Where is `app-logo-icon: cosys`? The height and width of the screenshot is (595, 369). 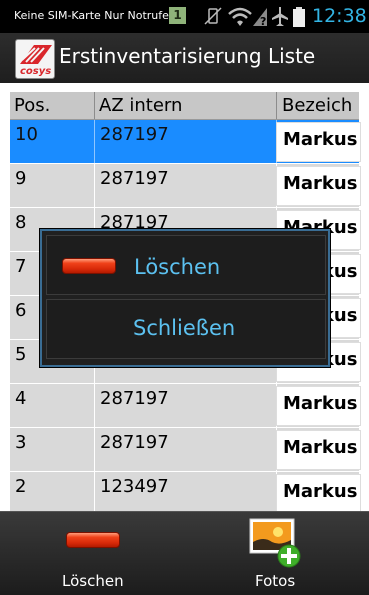
app-logo-icon: cosys is located at coordinates (35, 59).